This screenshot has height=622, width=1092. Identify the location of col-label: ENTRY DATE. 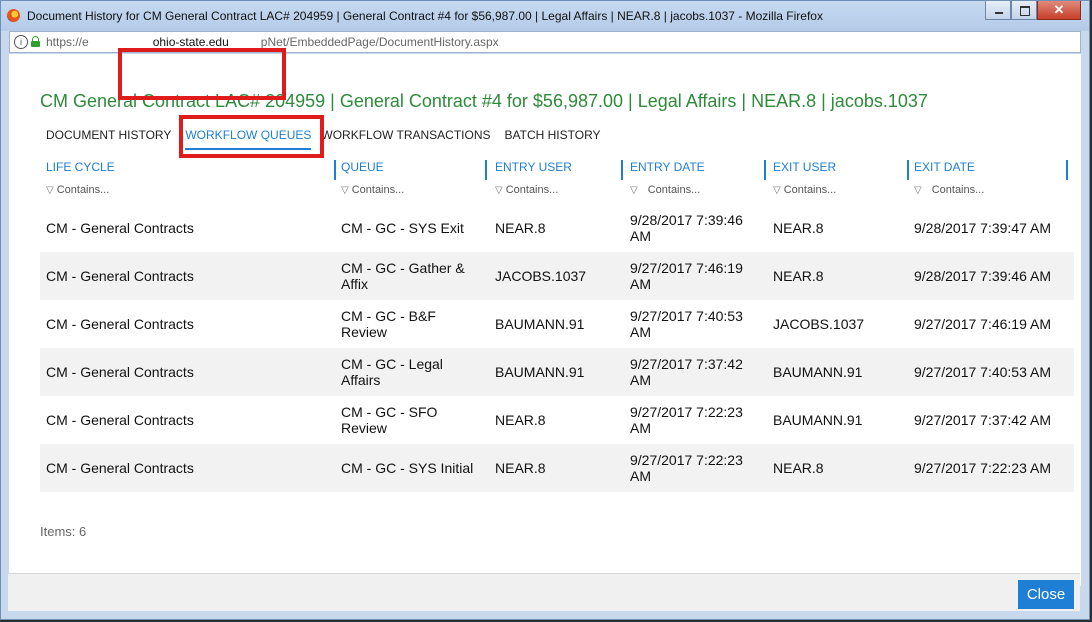
(667, 167).